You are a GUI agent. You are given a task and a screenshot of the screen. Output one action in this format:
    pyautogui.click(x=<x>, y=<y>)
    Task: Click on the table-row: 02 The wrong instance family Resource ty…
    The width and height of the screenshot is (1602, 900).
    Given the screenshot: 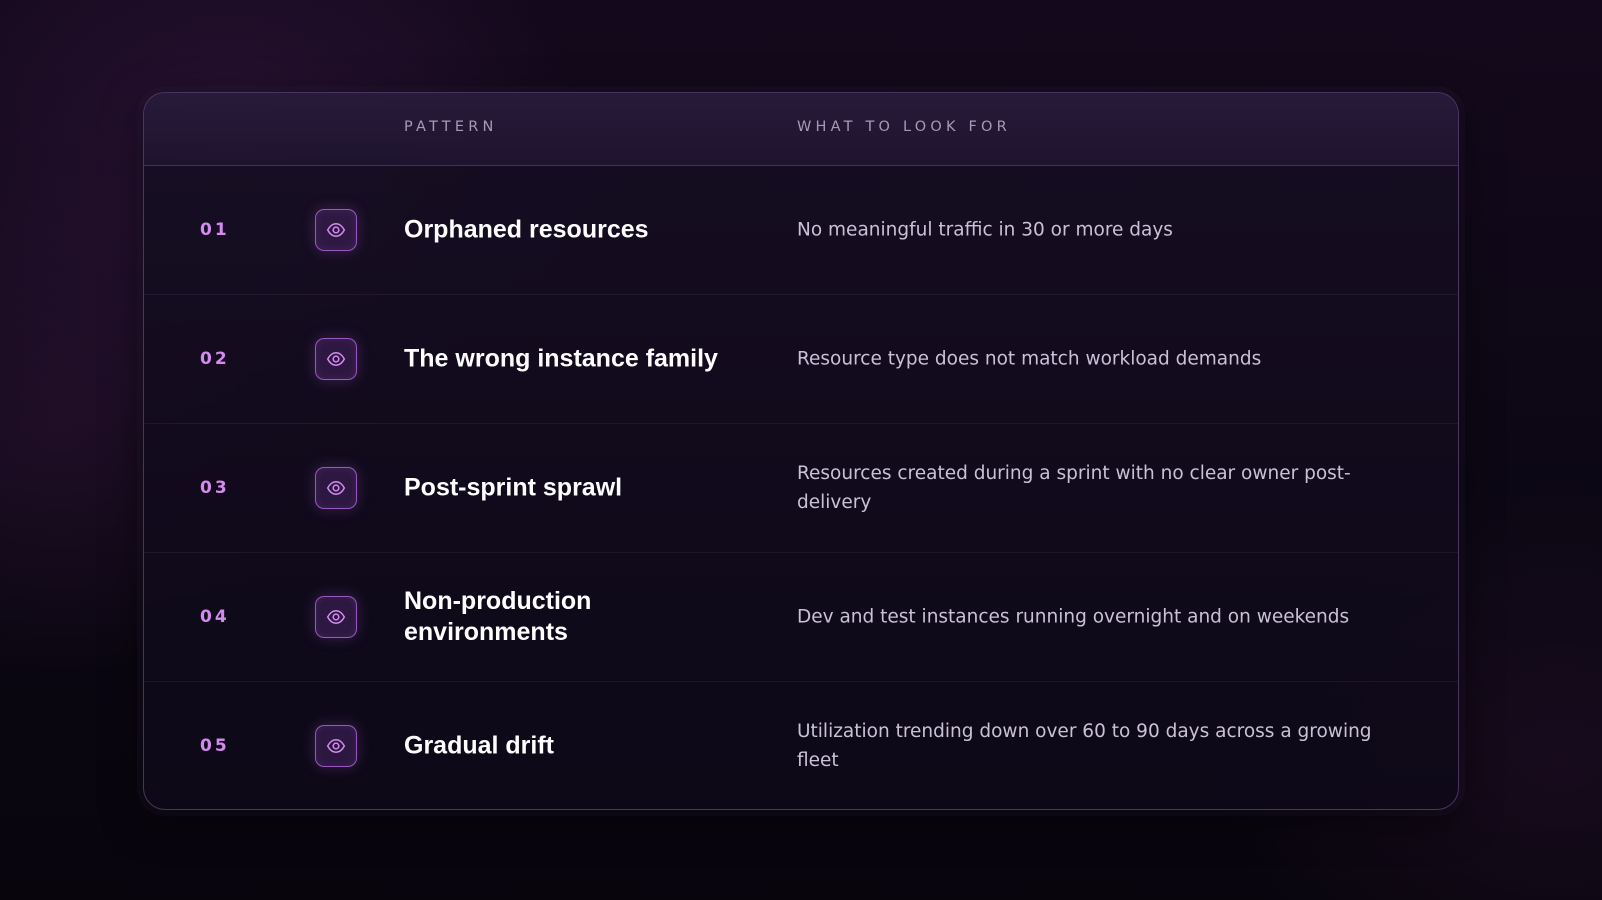 What is the action you would take?
    pyautogui.click(x=801, y=359)
    